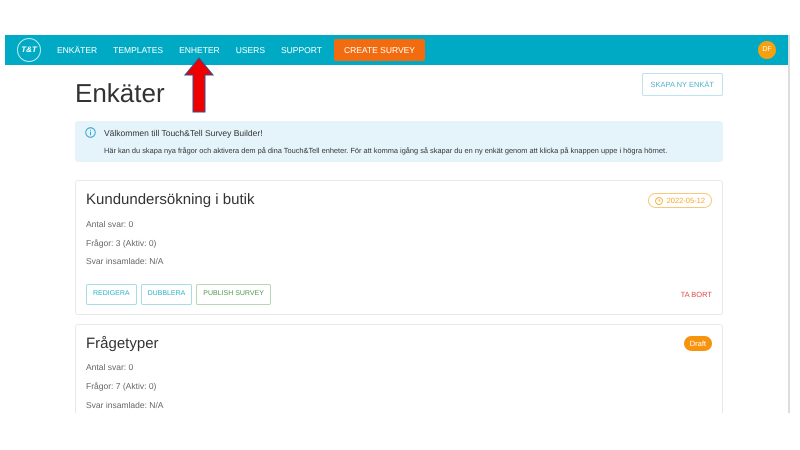 Image resolution: width=800 pixels, height=450 pixels. What do you see at coordinates (184, 133) in the screenshot?
I see `alert-title: Välkommen till Touch&Tell Survey Builder!` at bounding box center [184, 133].